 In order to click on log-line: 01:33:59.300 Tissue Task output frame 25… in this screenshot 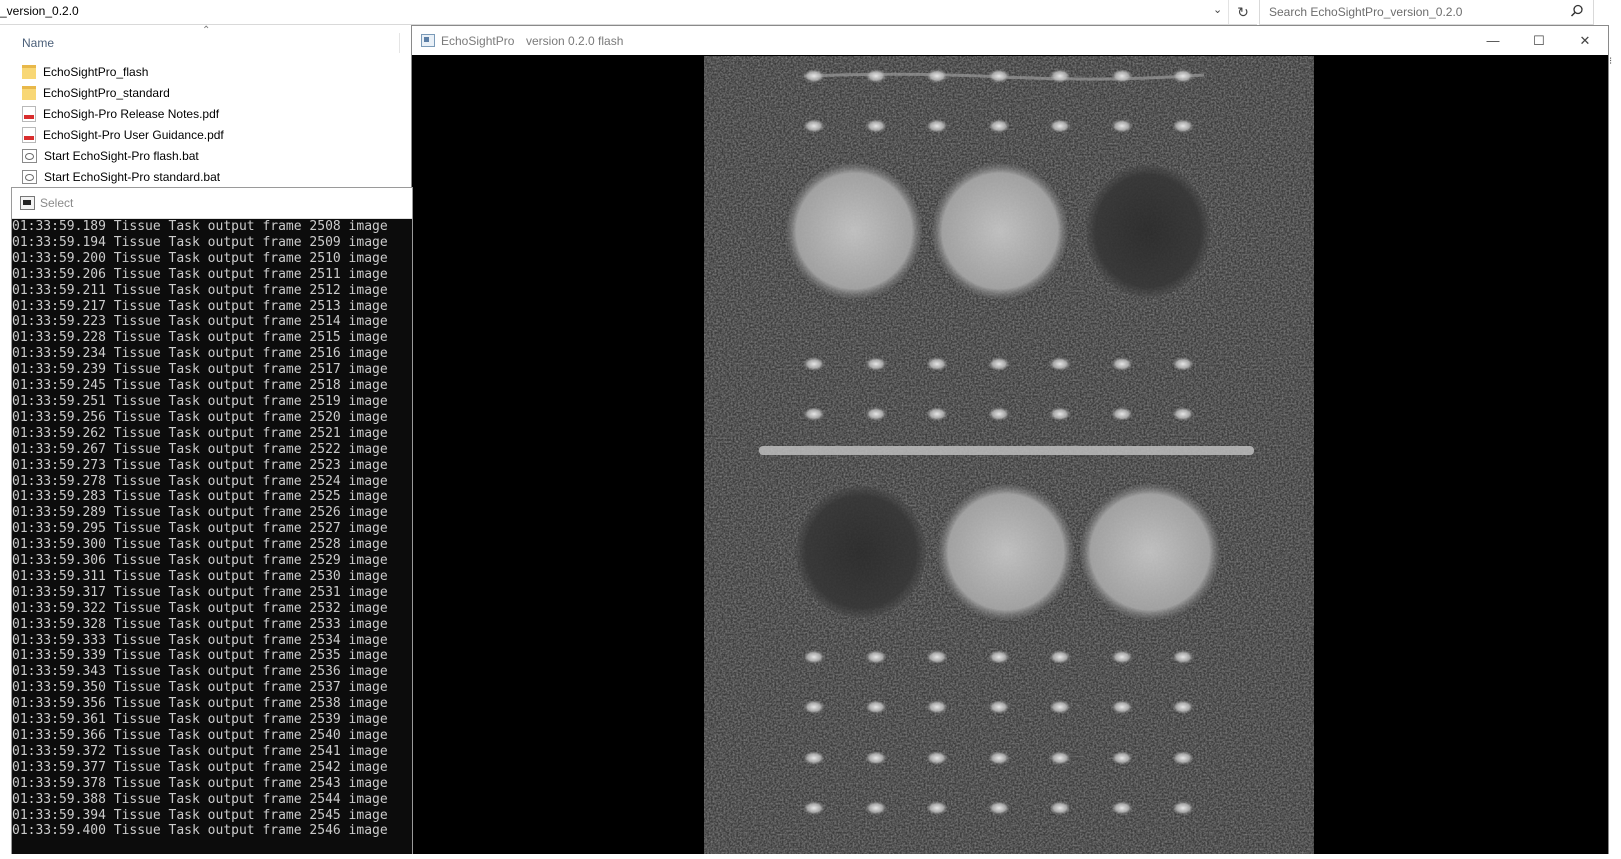, I will do `click(200, 545)`.